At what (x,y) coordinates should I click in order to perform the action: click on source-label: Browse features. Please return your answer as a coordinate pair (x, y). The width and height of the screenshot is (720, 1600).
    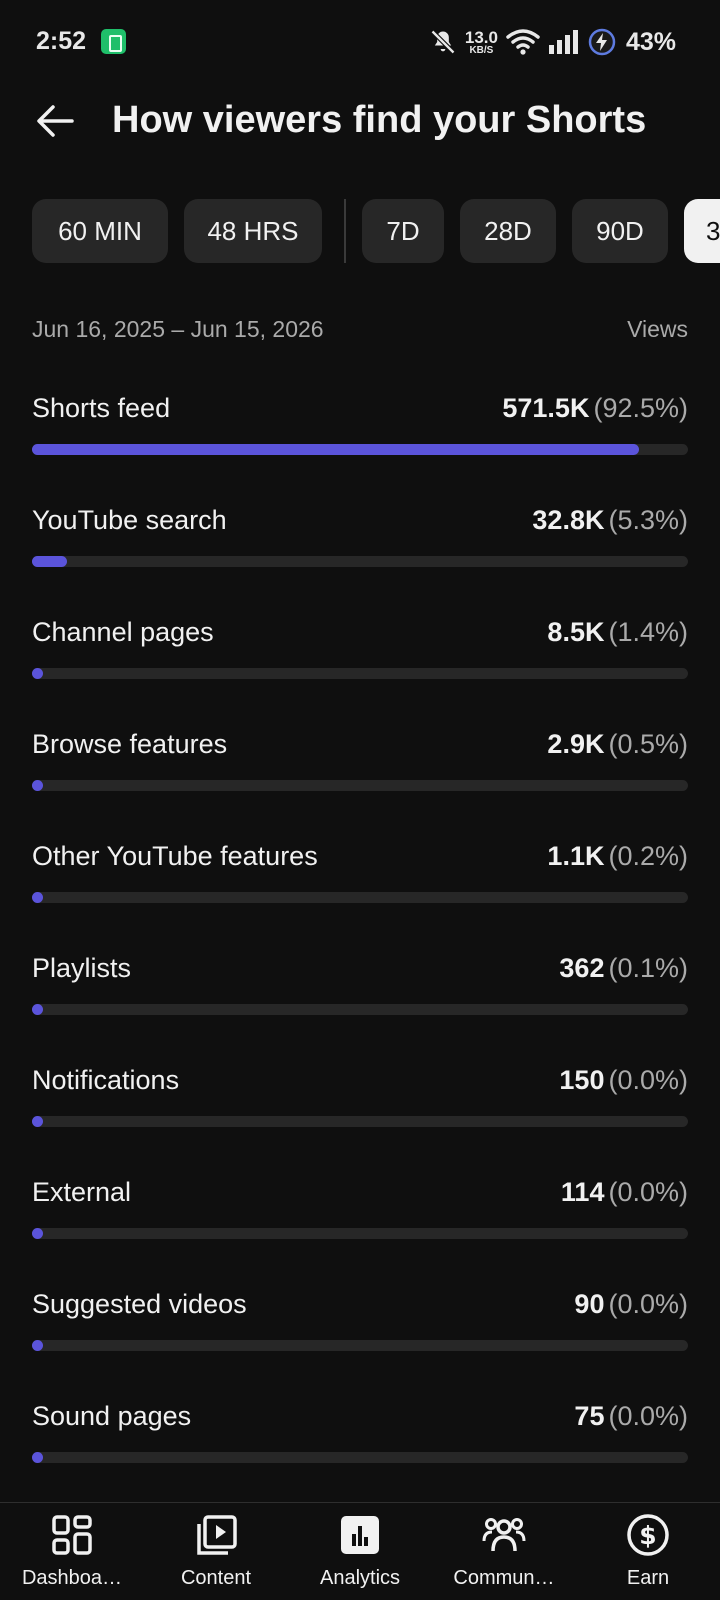
    Looking at the image, I should click on (130, 744).